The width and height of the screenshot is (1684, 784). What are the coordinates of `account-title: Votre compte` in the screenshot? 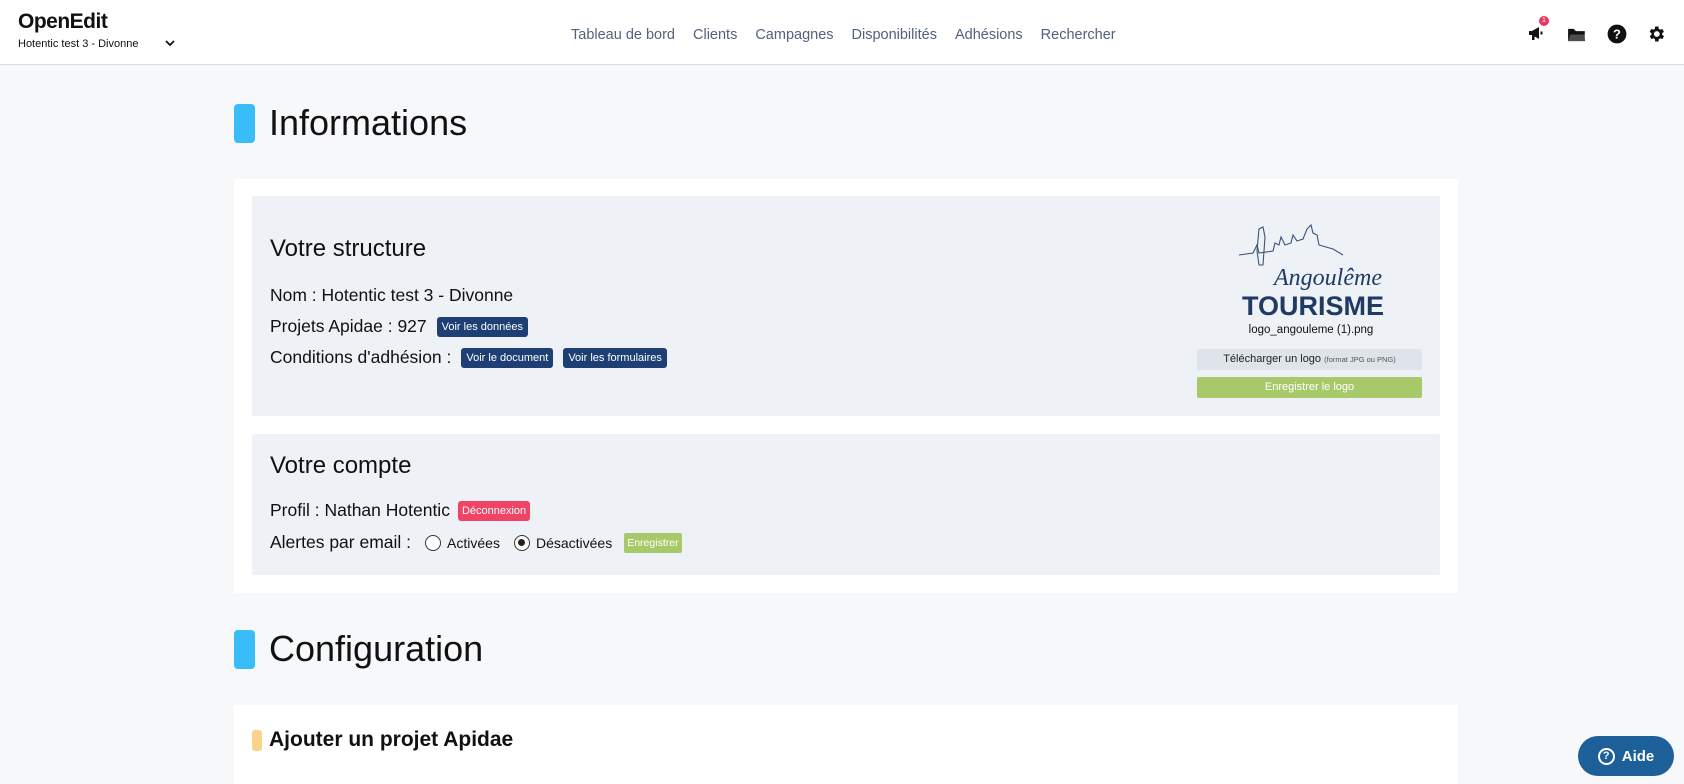 It's located at (341, 465).